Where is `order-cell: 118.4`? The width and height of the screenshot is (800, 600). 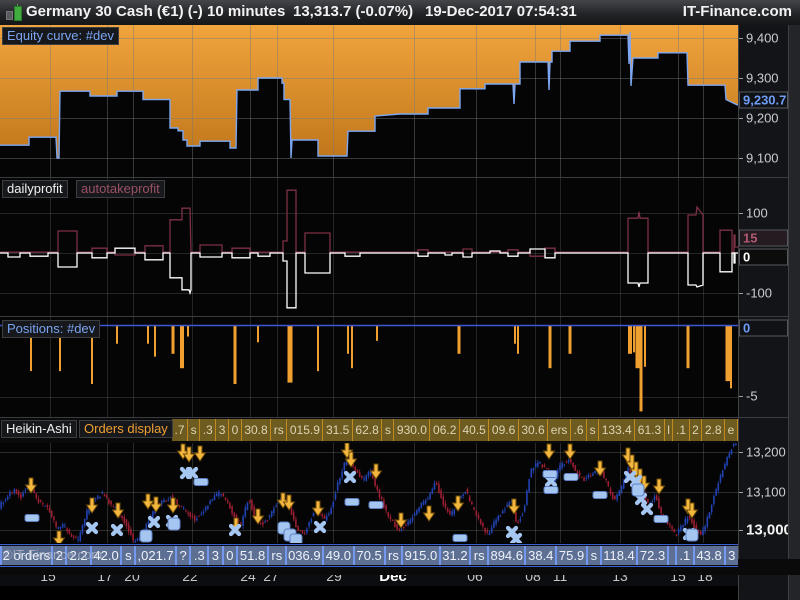 order-cell: 118.4 is located at coordinates (618, 555).